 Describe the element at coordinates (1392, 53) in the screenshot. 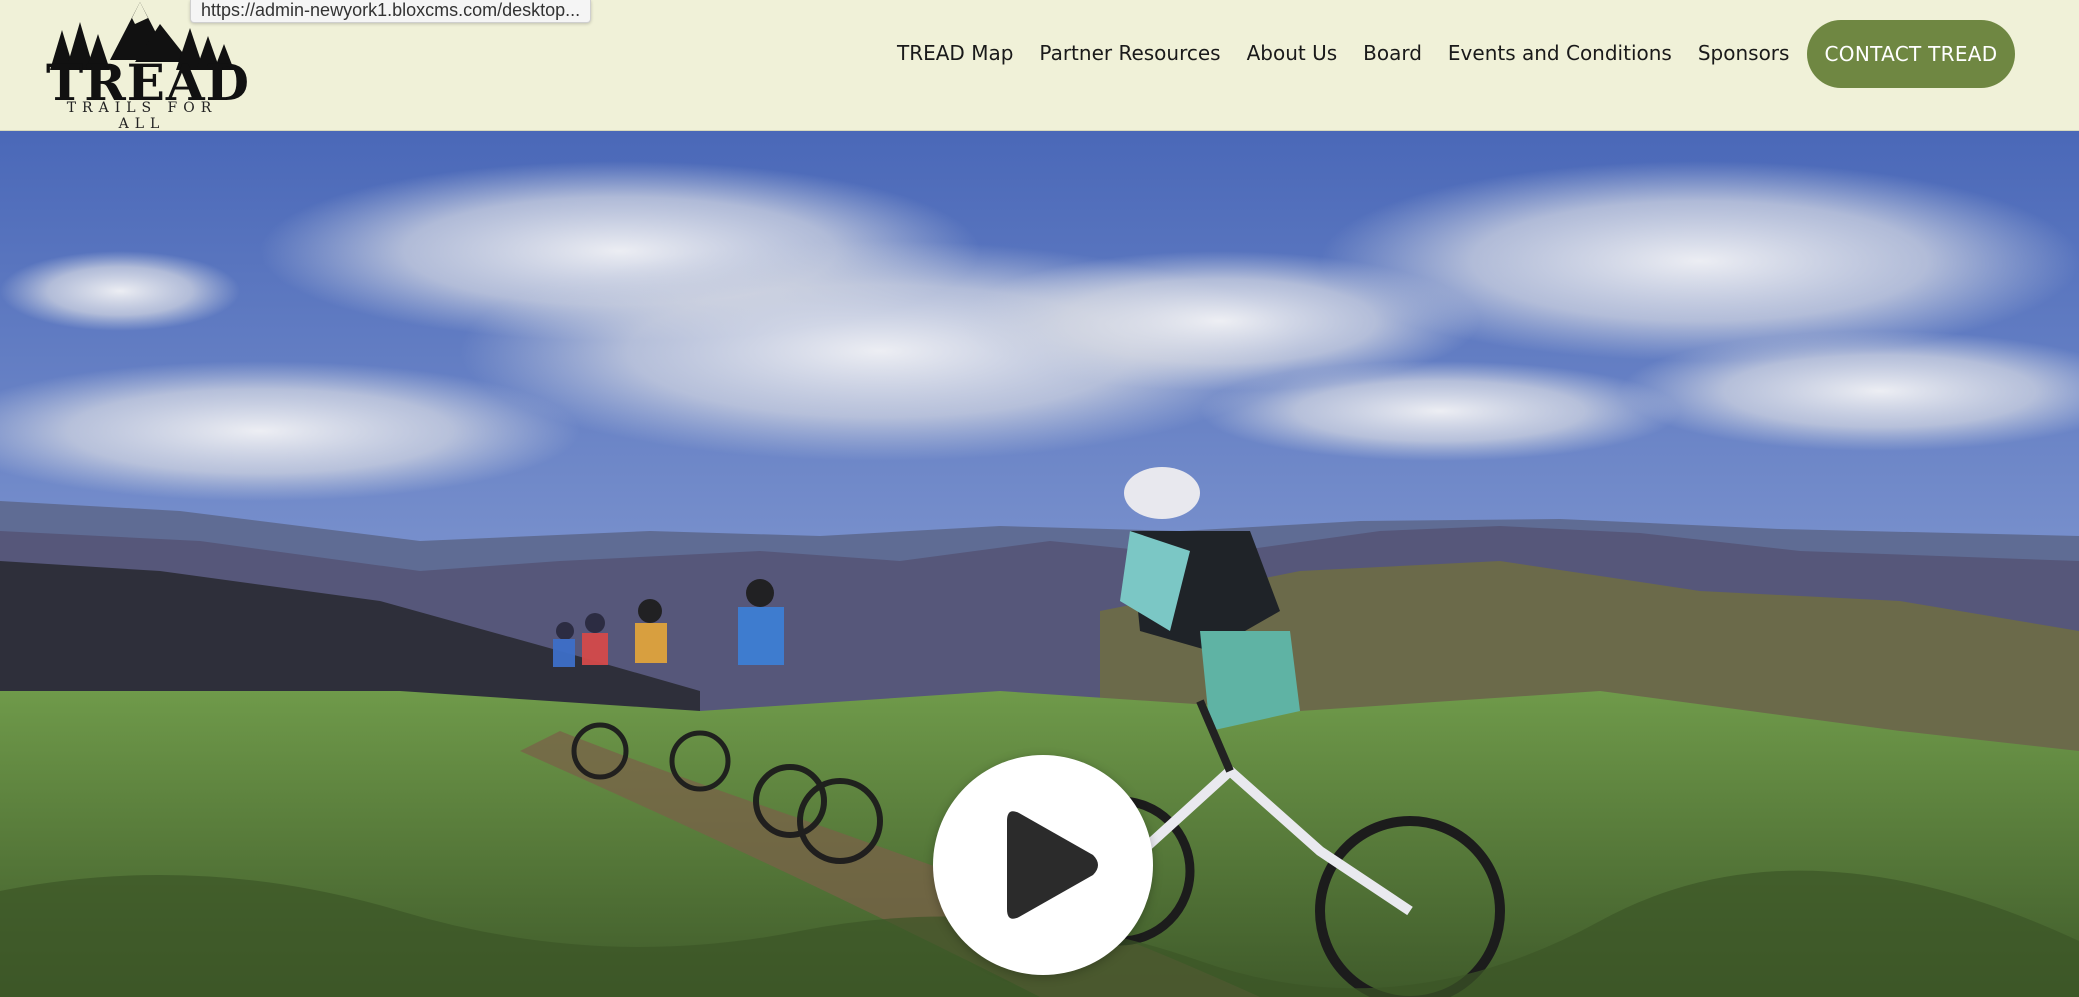

I see `nav-item-board: Board` at that location.